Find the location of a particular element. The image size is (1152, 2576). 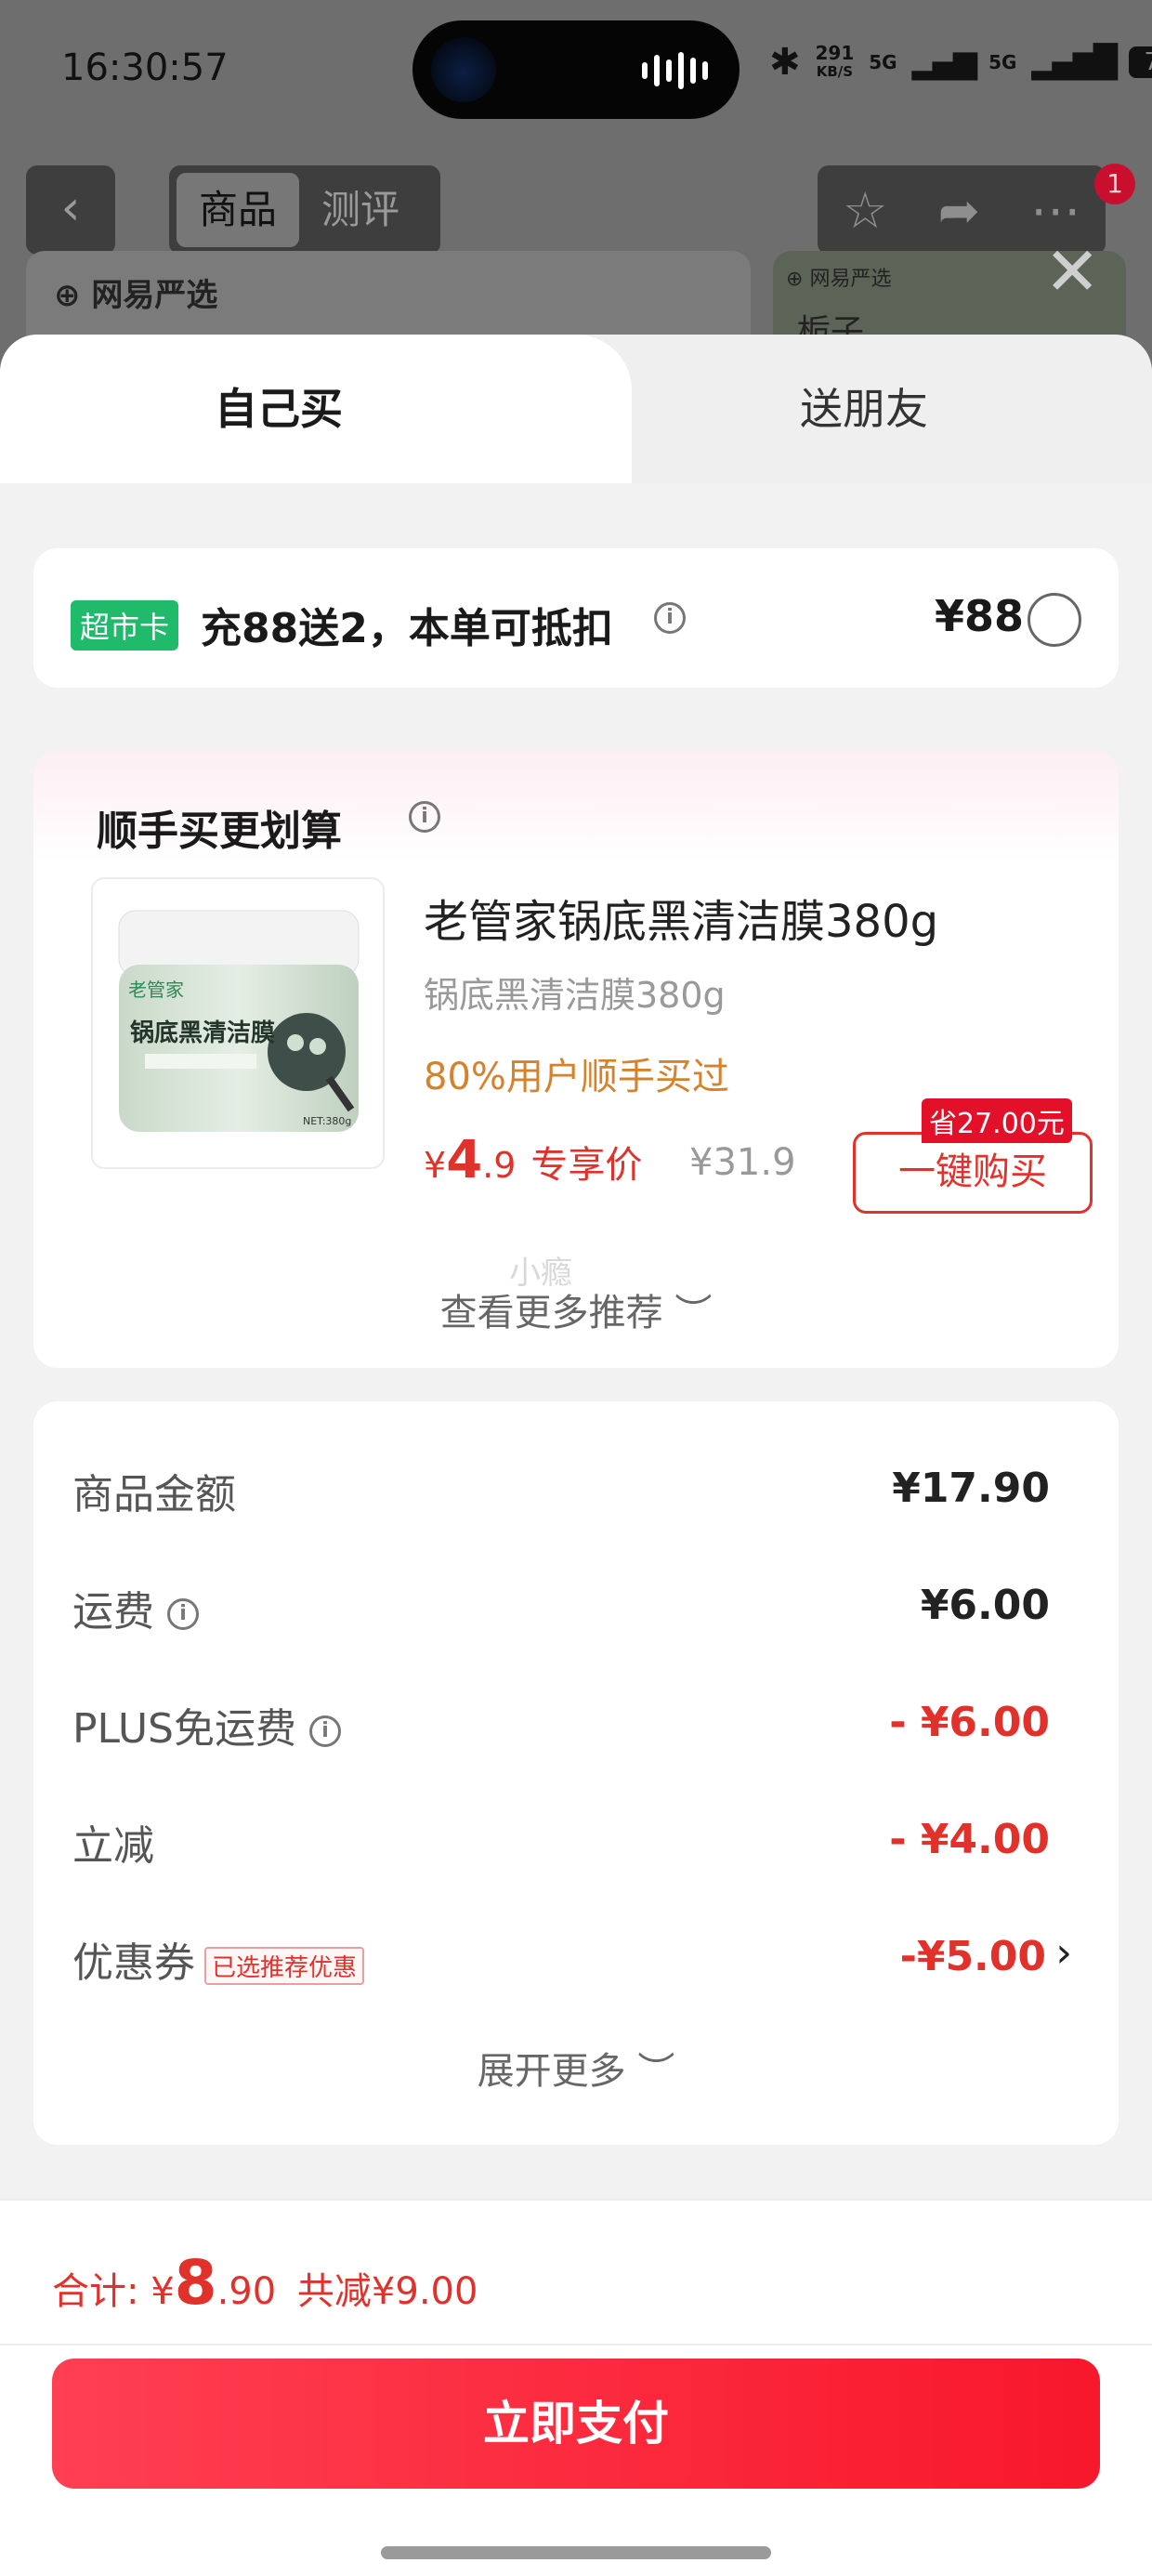

jar-brand-text: 老管家 is located at coordinates (156, 990).